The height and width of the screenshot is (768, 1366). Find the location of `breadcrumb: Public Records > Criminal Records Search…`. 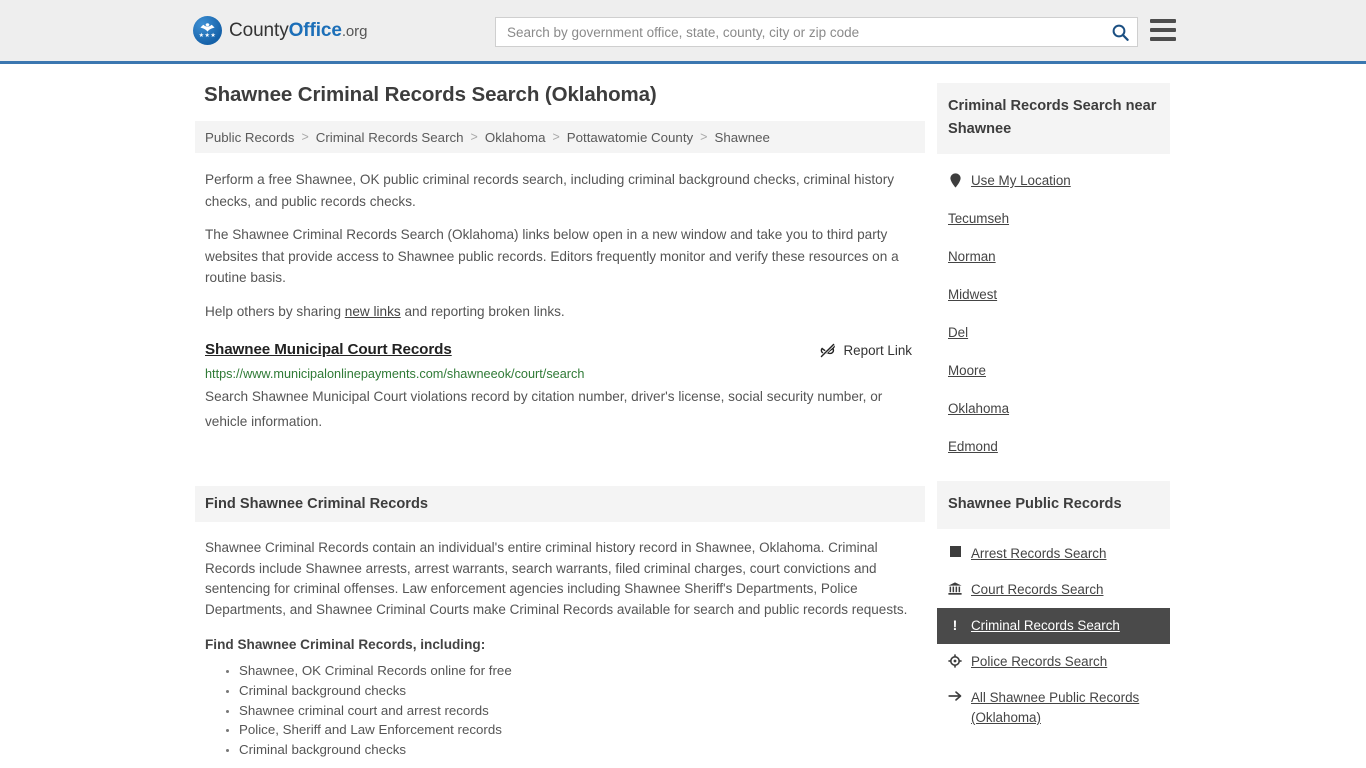

breadcrumb: Public Records > Criminal Records Search… is located at coordinates (560, 137).